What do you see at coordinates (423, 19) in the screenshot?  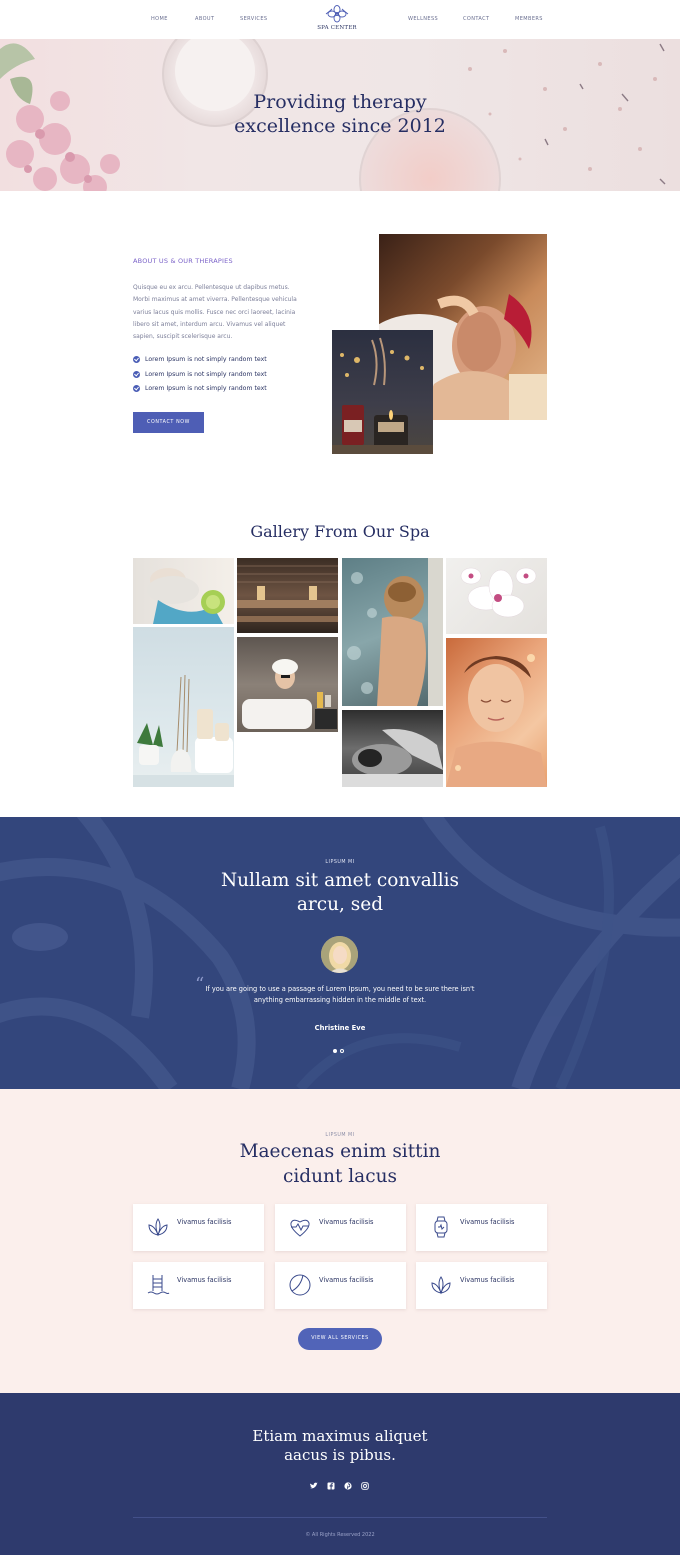 I see `nav-wellness: WELLNESS` at bounding box center [423, 19].